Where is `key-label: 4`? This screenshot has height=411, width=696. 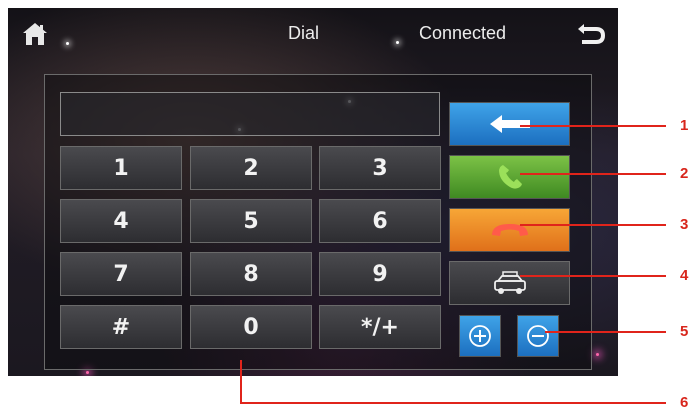
key-label: 4 is located at coordinates (121, 221).